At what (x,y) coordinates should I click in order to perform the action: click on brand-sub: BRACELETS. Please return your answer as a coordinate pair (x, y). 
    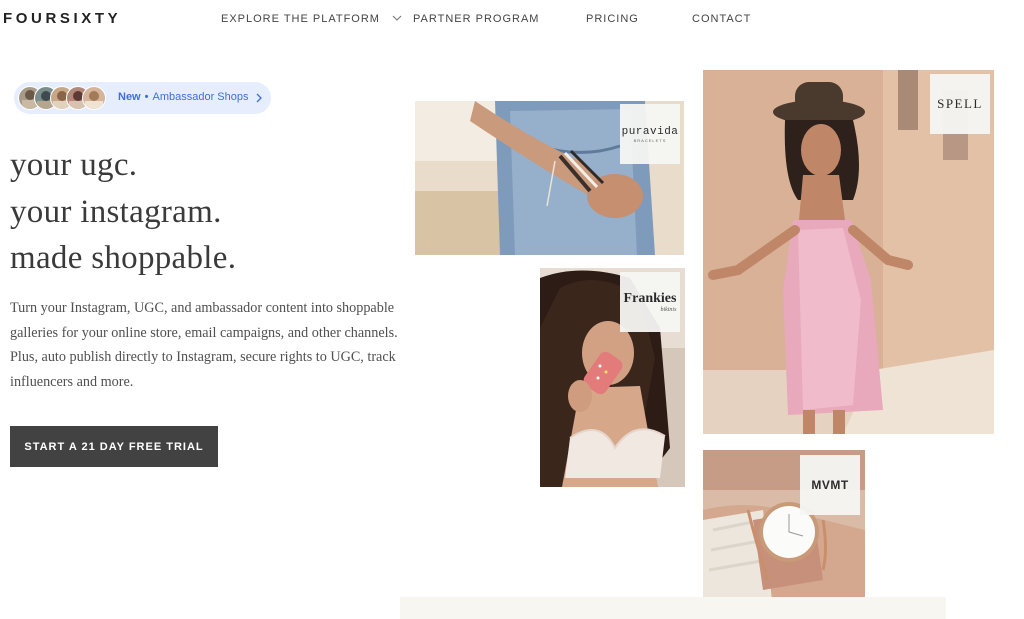
    Looking at the image, I should click on (650, 140).